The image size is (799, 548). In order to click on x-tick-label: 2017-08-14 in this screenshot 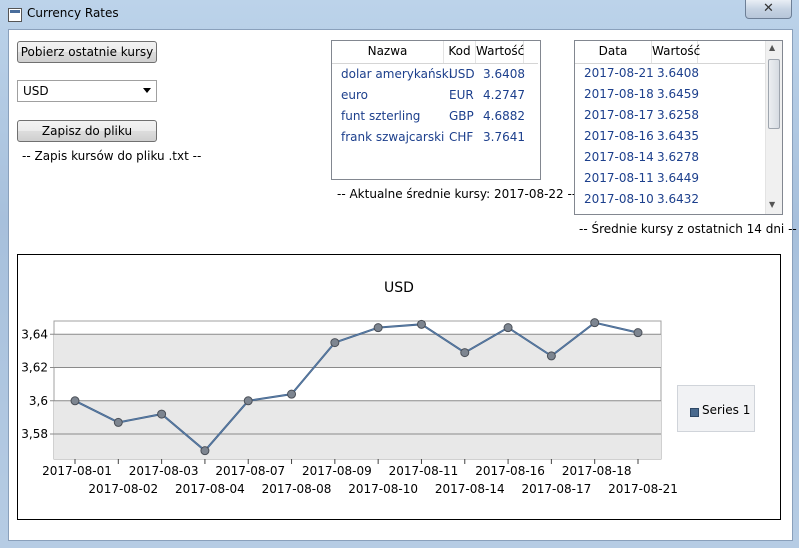, I will do `click(470, 489)`.